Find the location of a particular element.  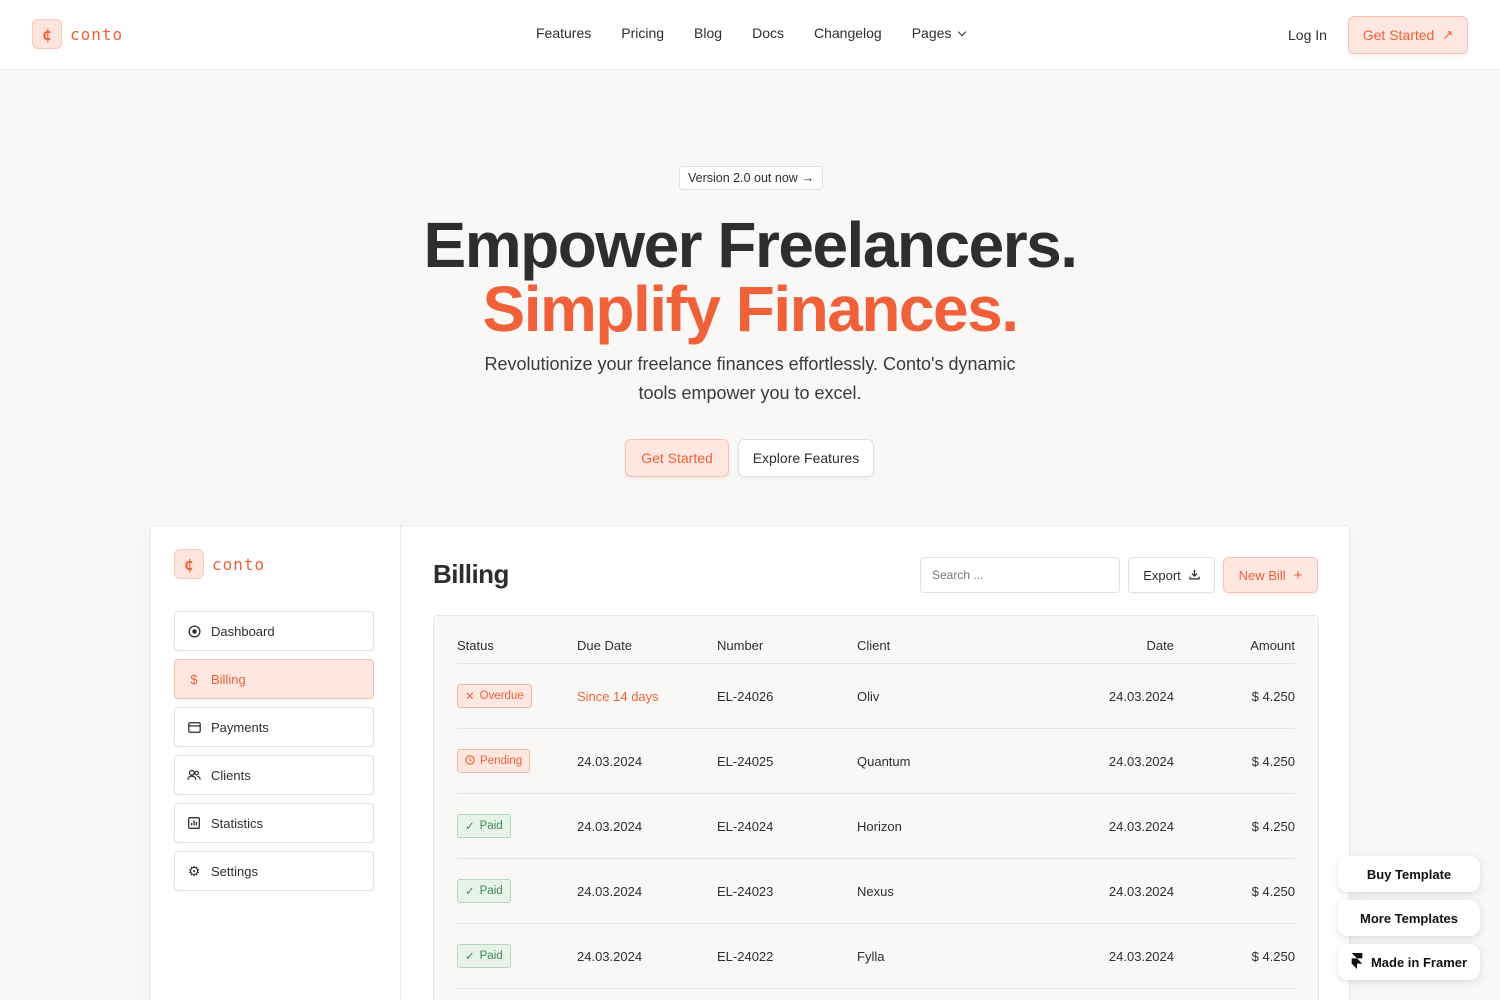

status-badge: Pending is located at coordinates (494, 761).